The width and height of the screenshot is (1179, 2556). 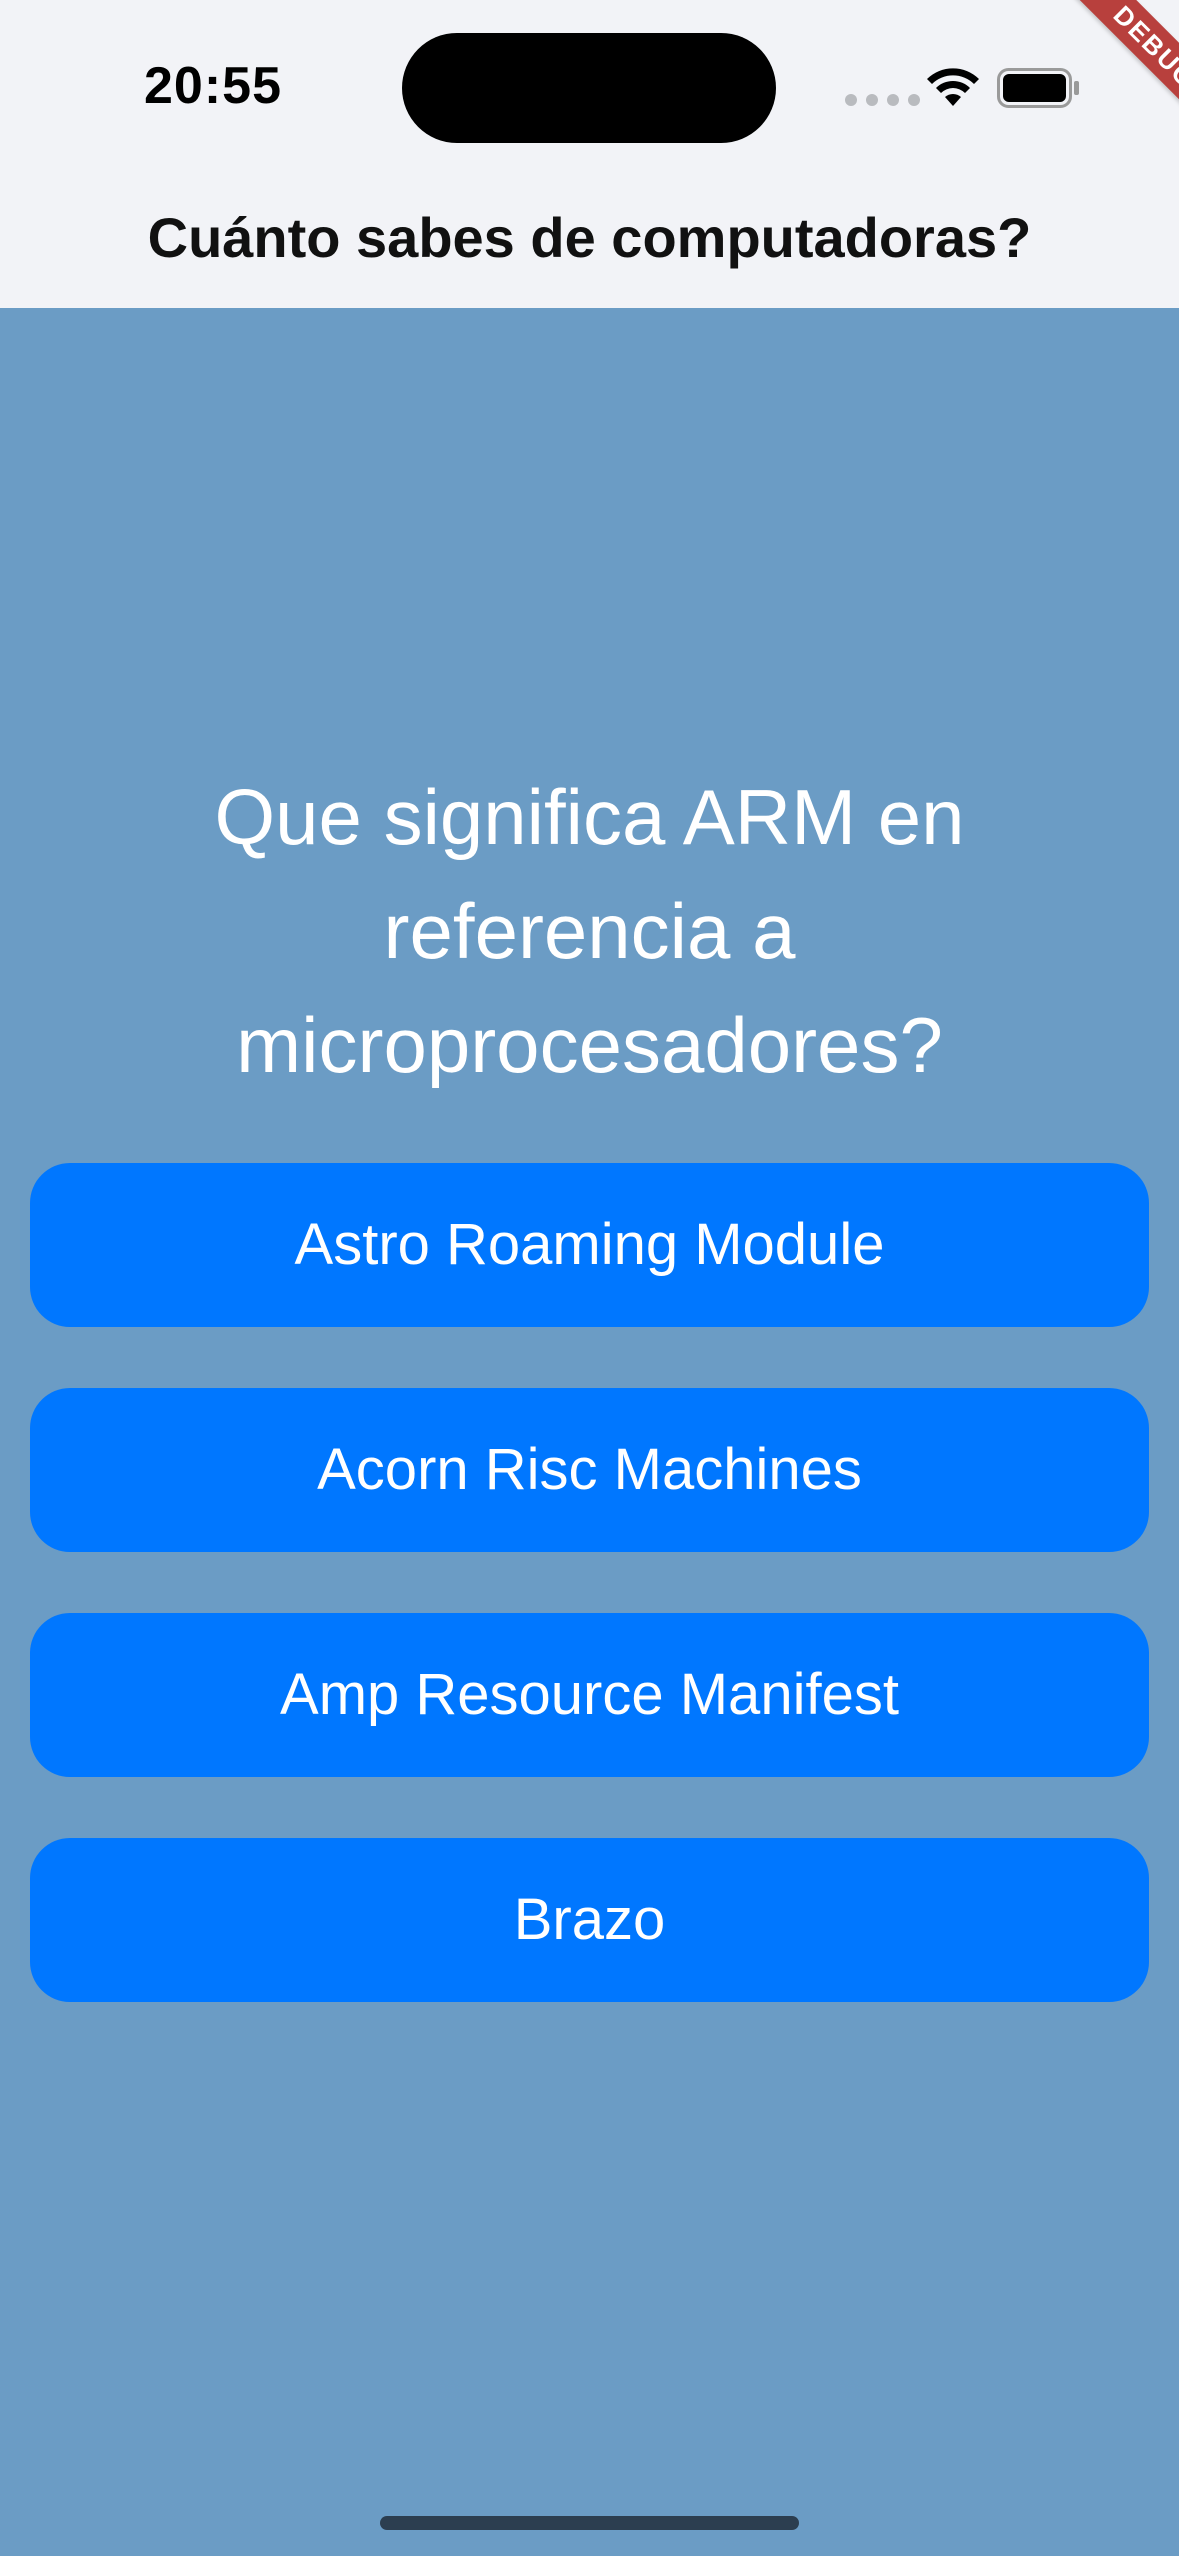 I want to click on answer-button-1: Astro Roaming Module, so click(x=589, y=1245).